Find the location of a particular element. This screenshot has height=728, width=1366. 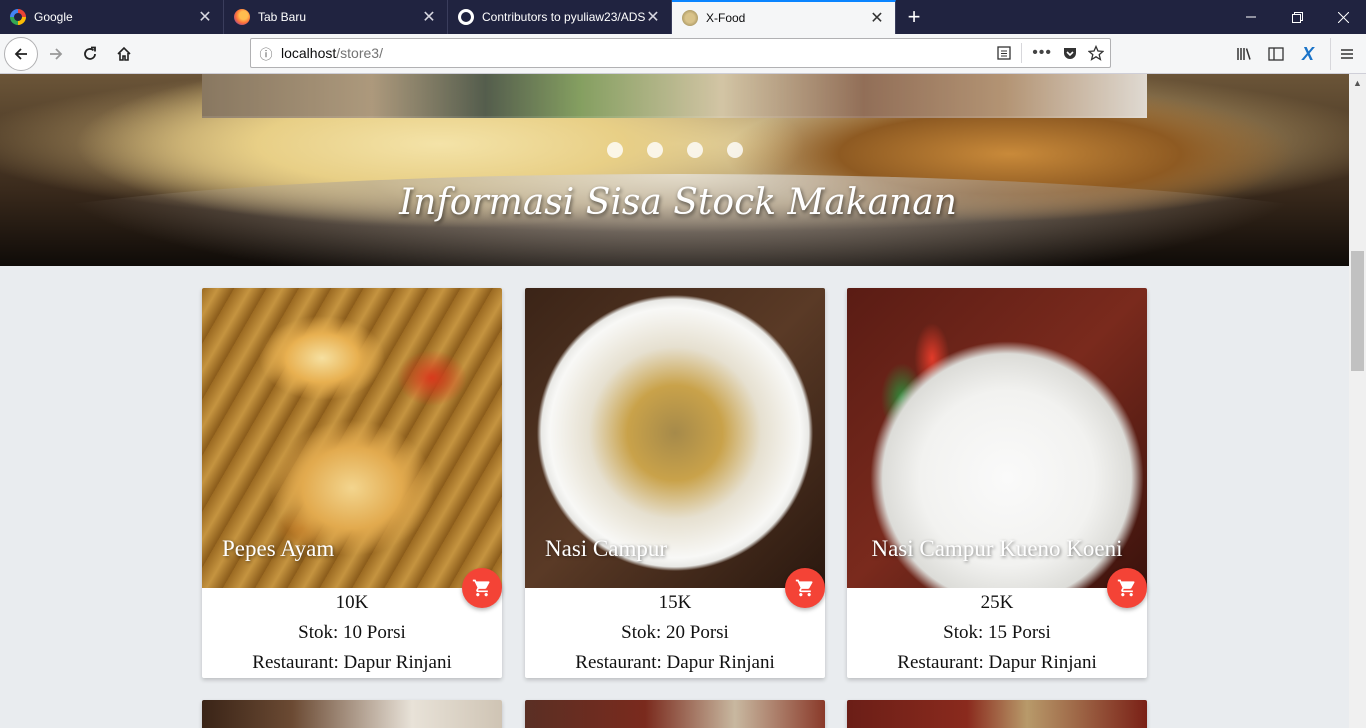

github-icon is located at coordinates (466, 17).